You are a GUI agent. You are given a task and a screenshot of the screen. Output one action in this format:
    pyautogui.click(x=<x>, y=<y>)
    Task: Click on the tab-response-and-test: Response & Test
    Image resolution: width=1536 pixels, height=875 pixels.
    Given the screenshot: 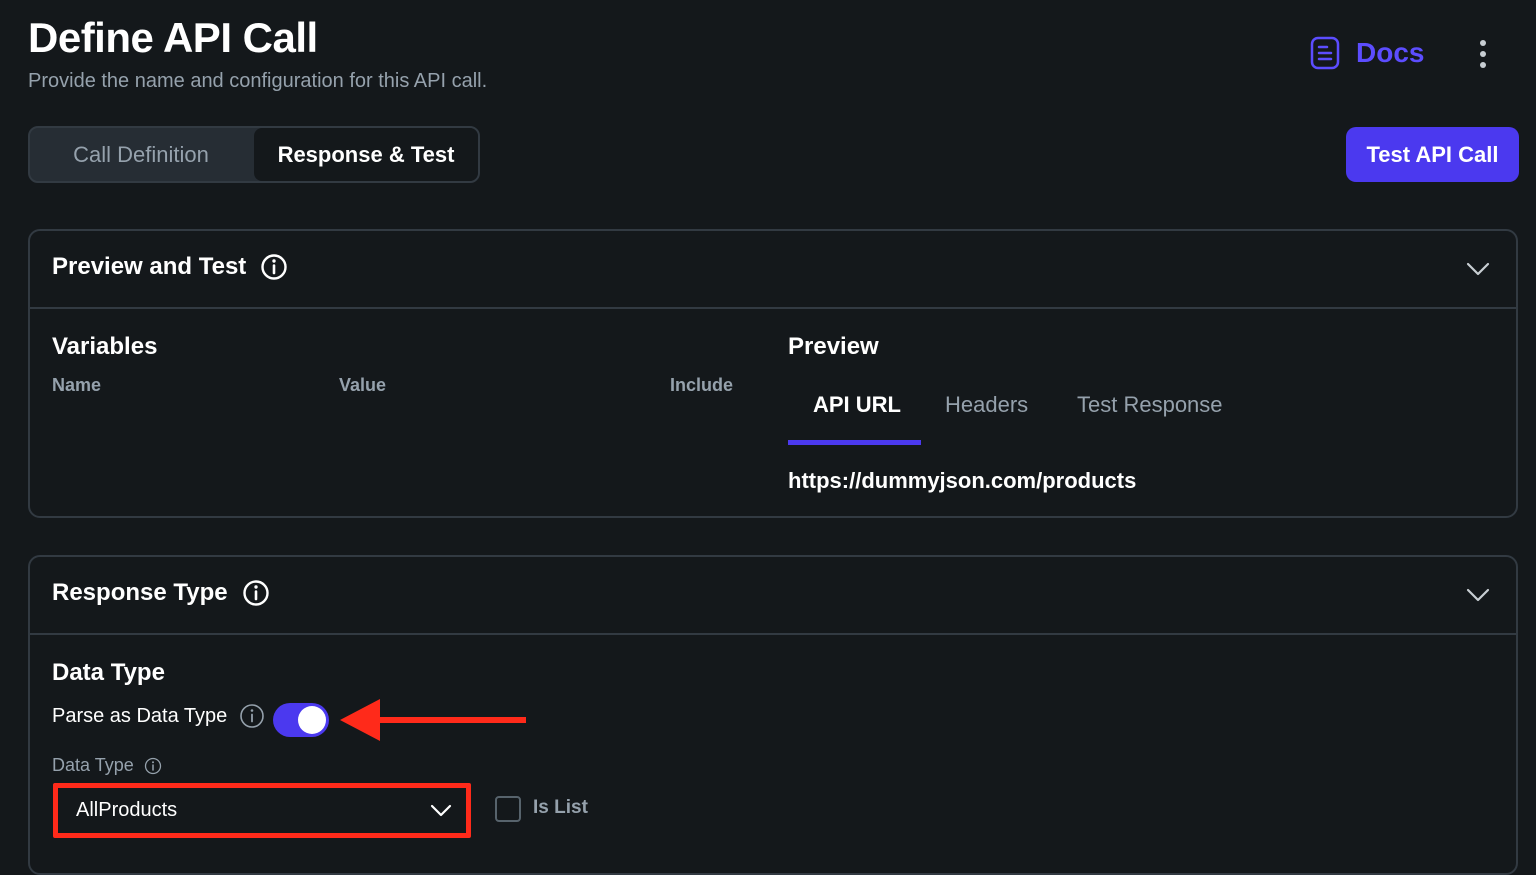 What is the action you would take?
    pyautogui.click(x=366, y=154)
    